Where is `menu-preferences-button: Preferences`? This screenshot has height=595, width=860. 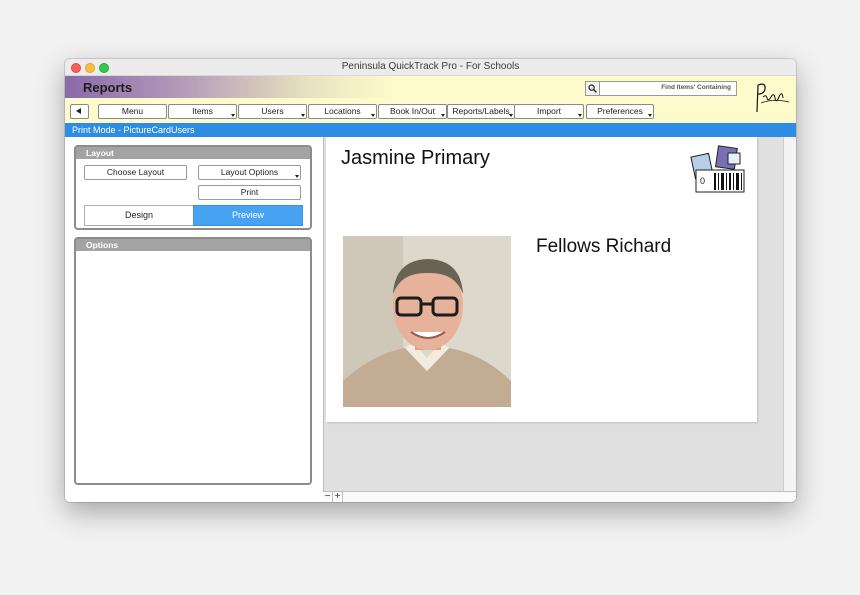 menu-preferences-button: Preferences is located at coordinates (620, 111).